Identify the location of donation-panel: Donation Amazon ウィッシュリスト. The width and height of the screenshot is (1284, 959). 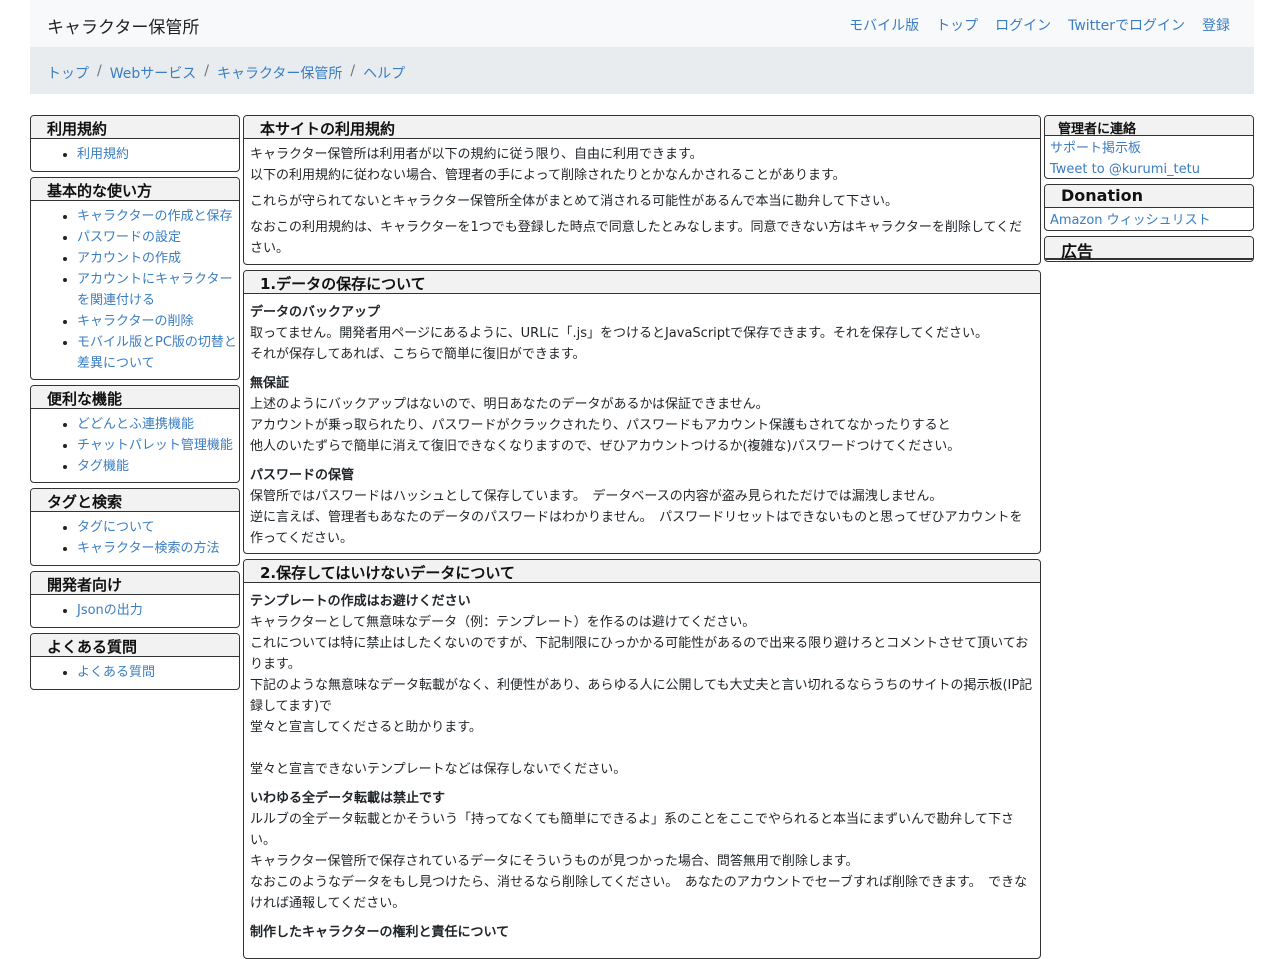
(1149, 207).